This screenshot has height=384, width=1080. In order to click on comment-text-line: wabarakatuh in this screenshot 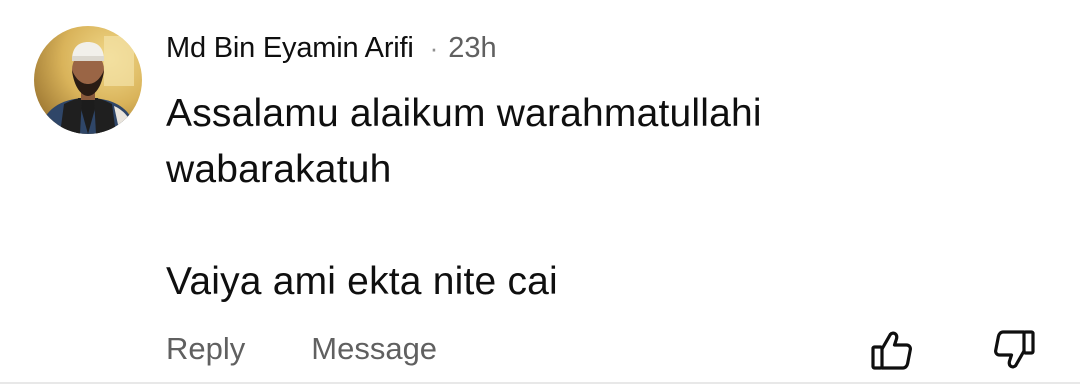, I will do `click(279, 169)`.